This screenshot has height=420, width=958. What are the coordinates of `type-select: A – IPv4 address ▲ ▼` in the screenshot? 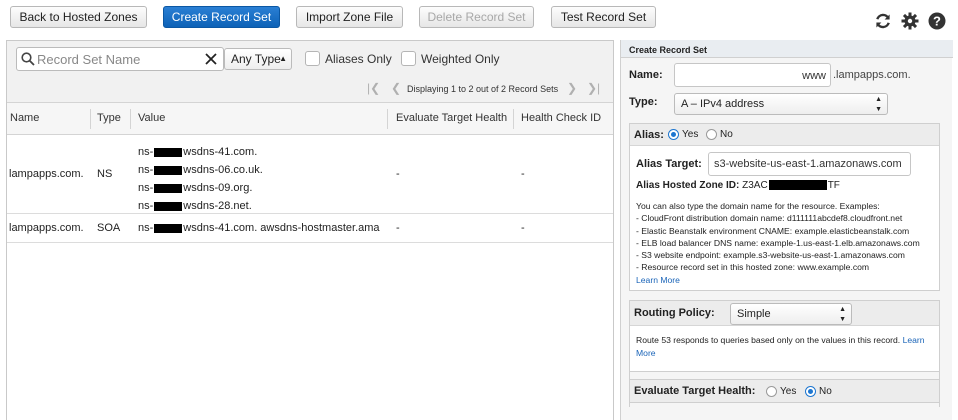 It's located at (781, 104).